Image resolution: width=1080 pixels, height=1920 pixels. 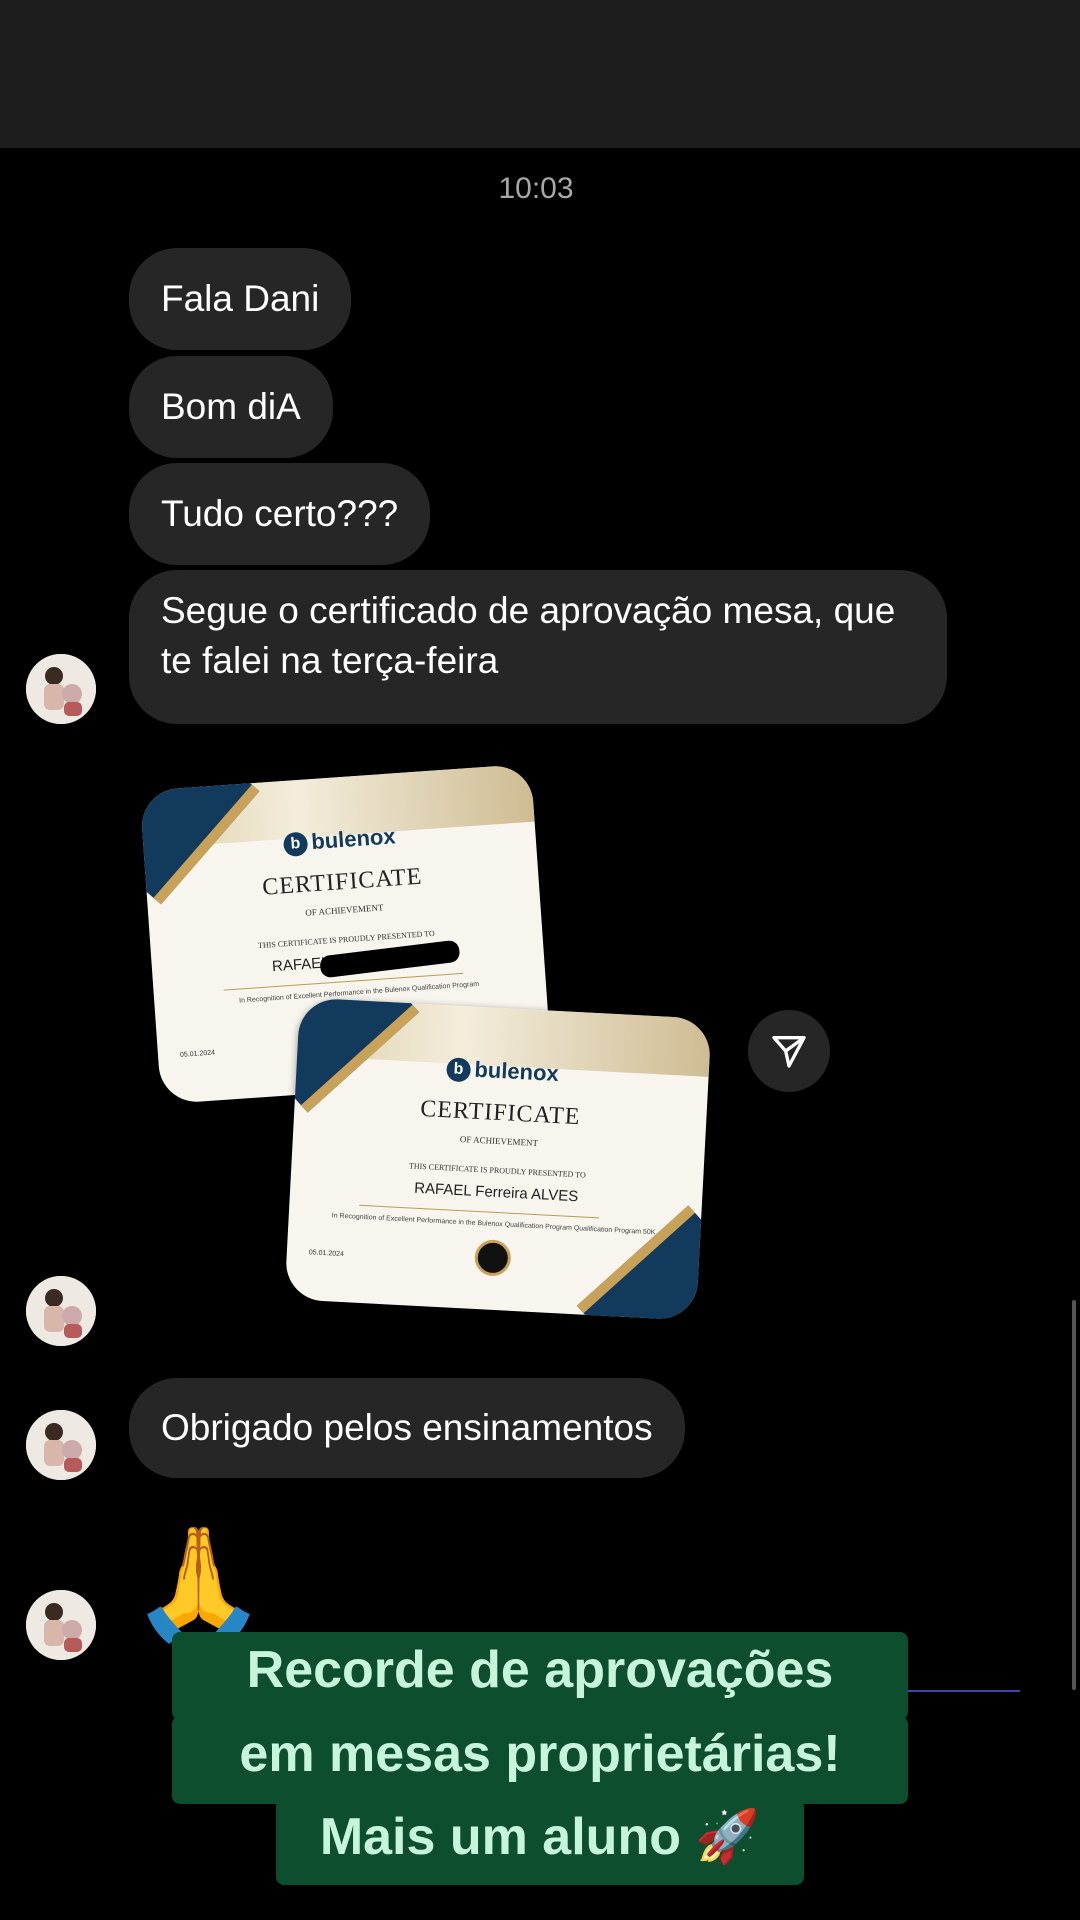 I want to click on status-bar-area, so click(x=540, y=74).